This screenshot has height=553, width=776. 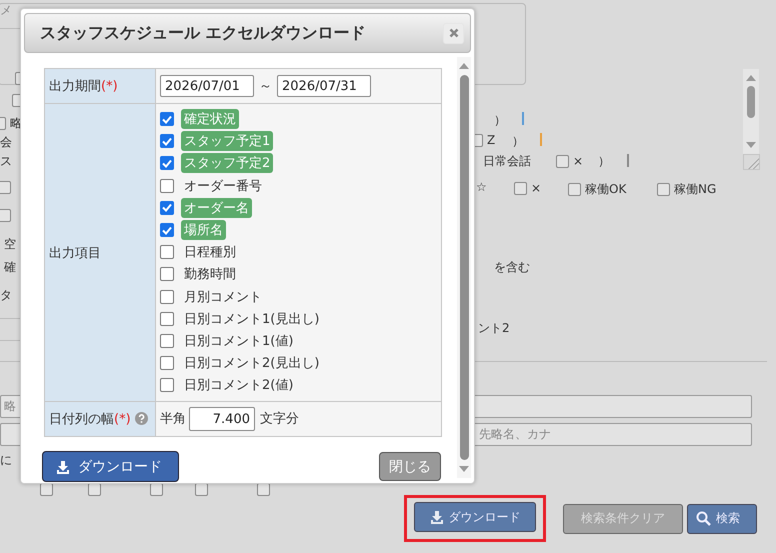 I want to click on option-label: 日程種別, so click(x=210, y=253).